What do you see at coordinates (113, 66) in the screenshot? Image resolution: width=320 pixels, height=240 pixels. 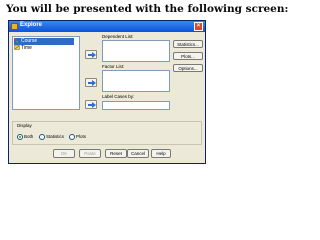 I see `factor-list-label: Factor List:` at bounding box center [113, 66].